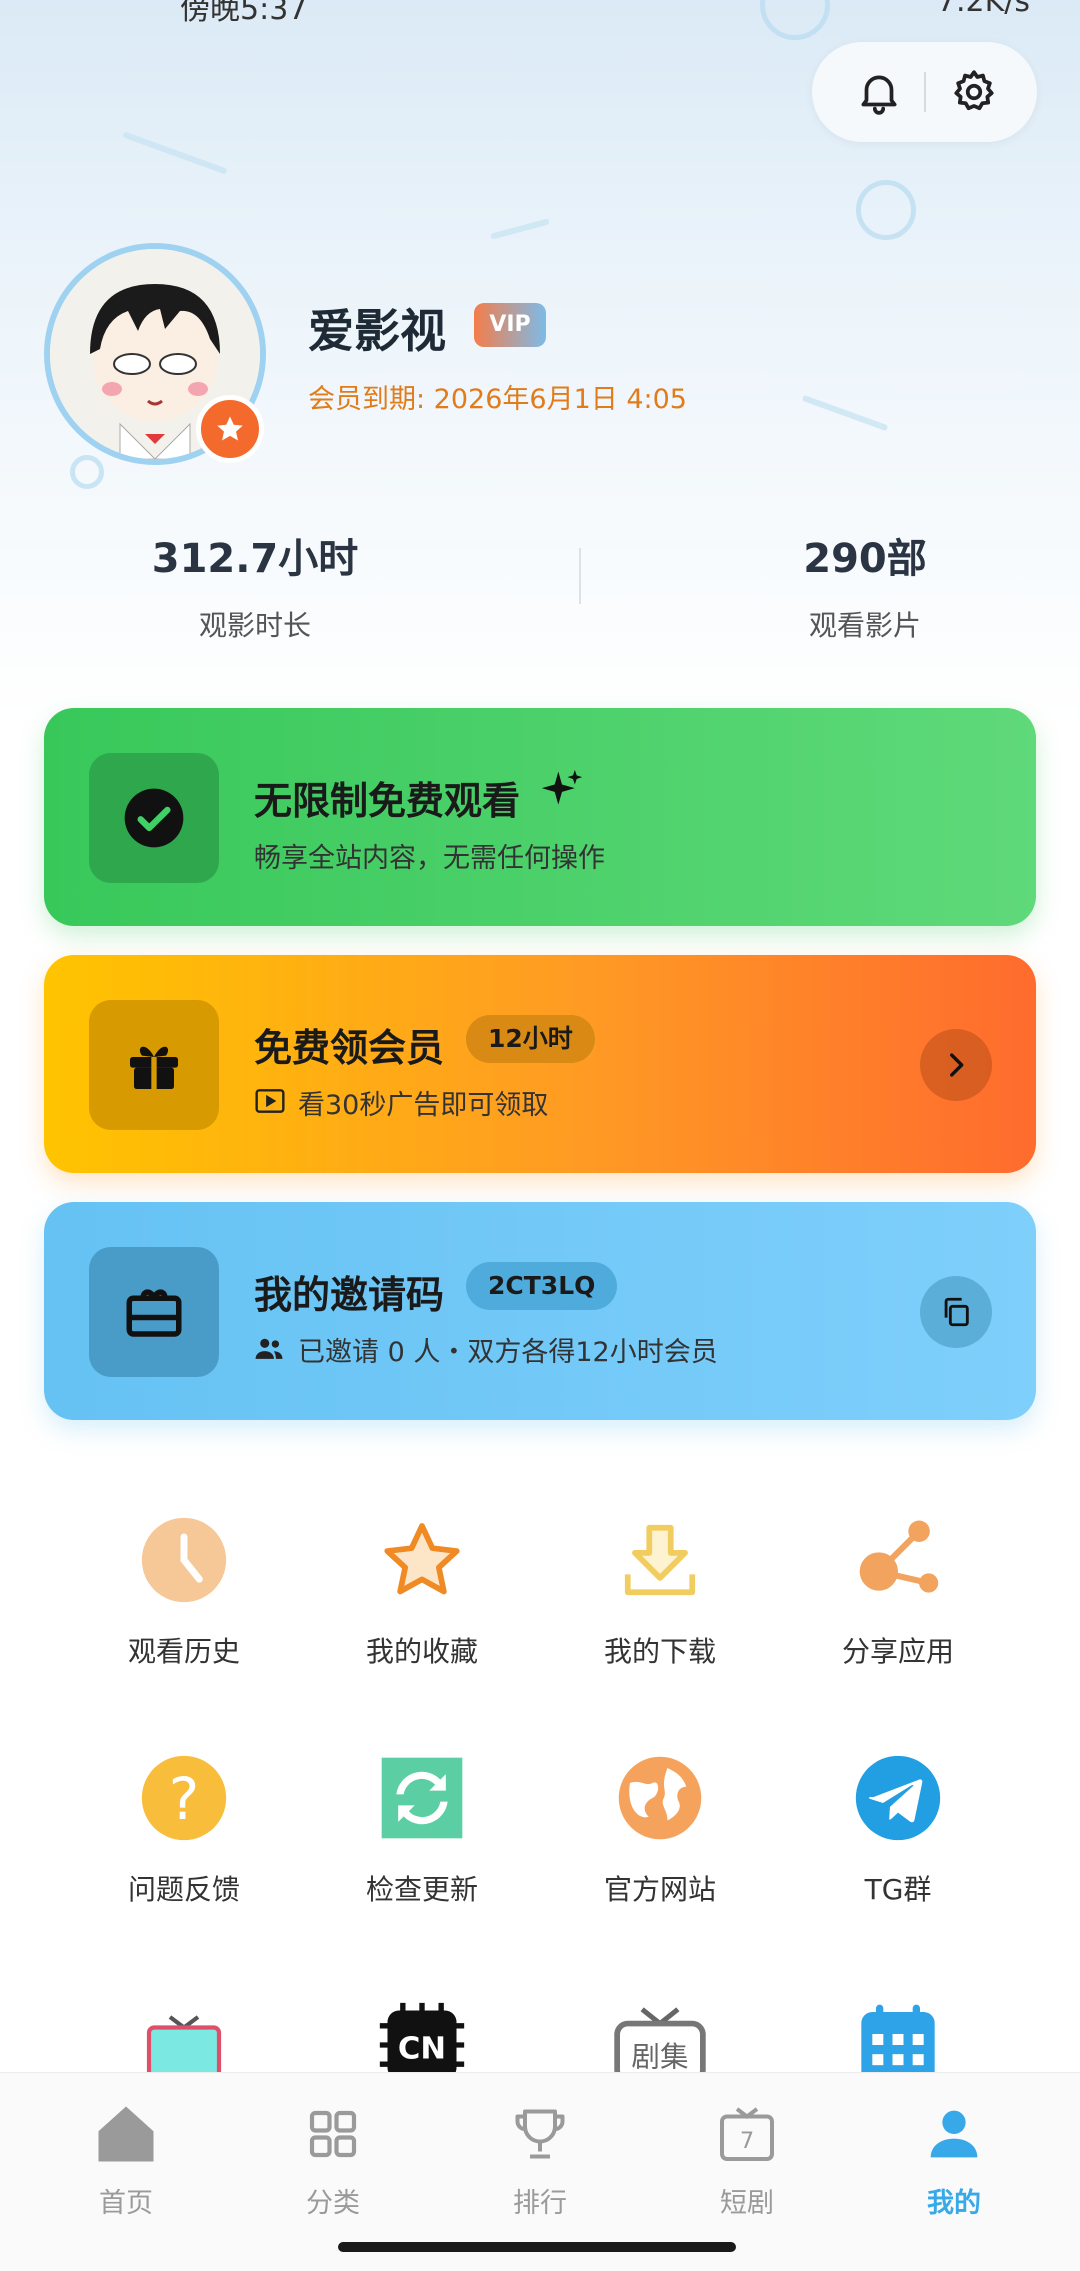  I want to click on grid-label: 问题反馈, so click(183, 1889).